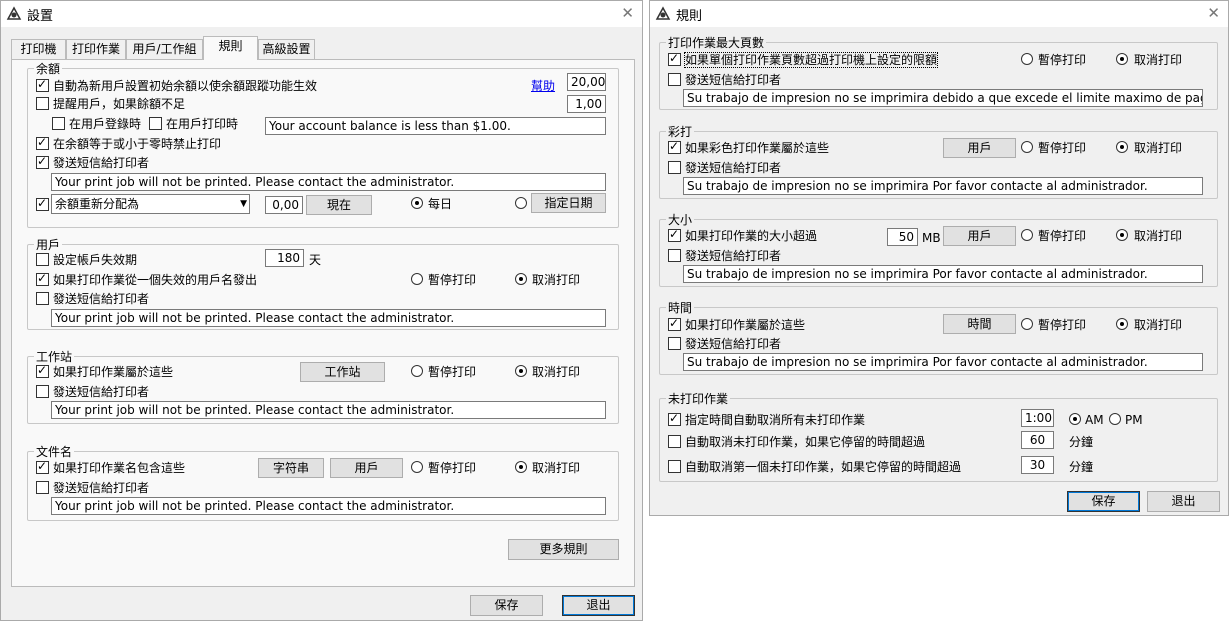  What do you see at coordinates (417, 371) in the screenshot?
I see `workstation-pause-radio` at bounding box center [417, 371].